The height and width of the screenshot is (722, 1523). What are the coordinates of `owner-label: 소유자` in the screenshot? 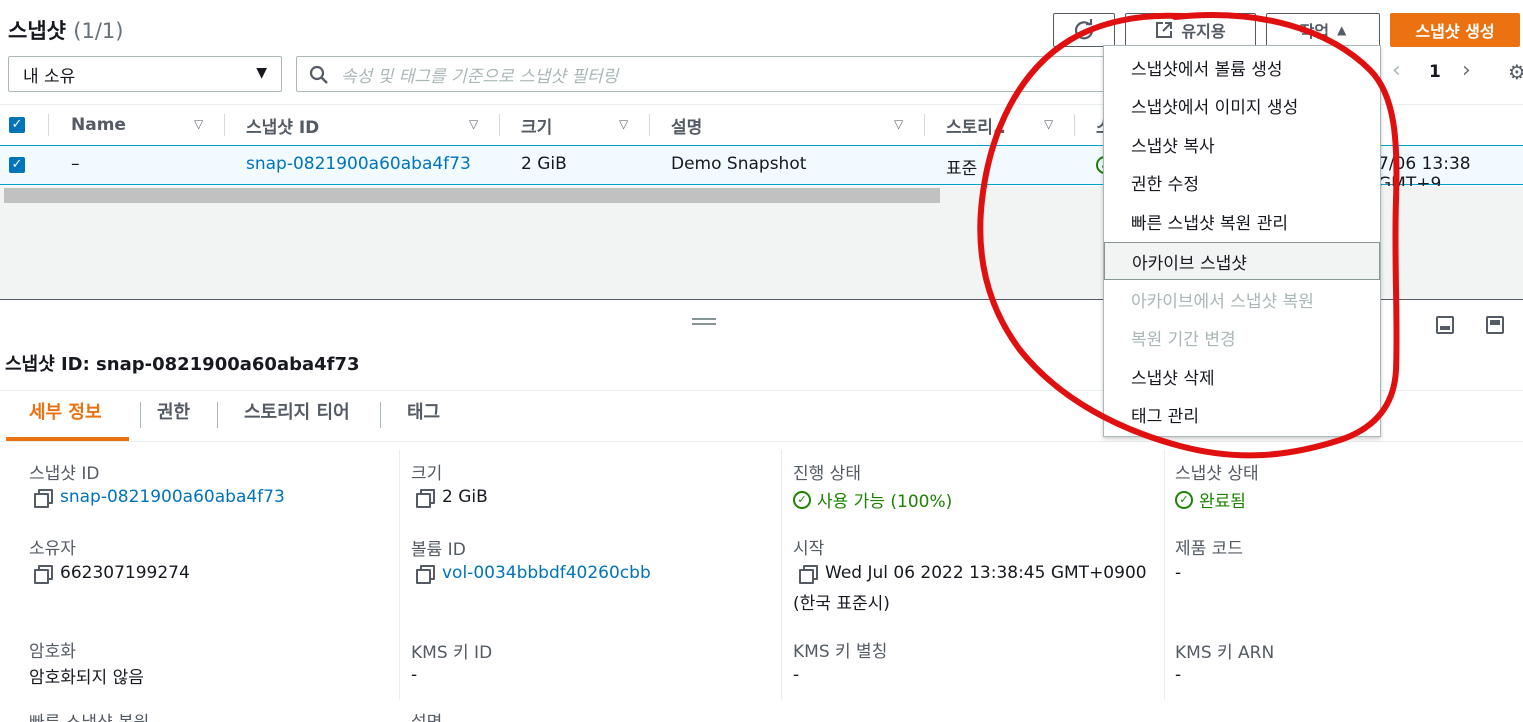 It's located at (52, 549).